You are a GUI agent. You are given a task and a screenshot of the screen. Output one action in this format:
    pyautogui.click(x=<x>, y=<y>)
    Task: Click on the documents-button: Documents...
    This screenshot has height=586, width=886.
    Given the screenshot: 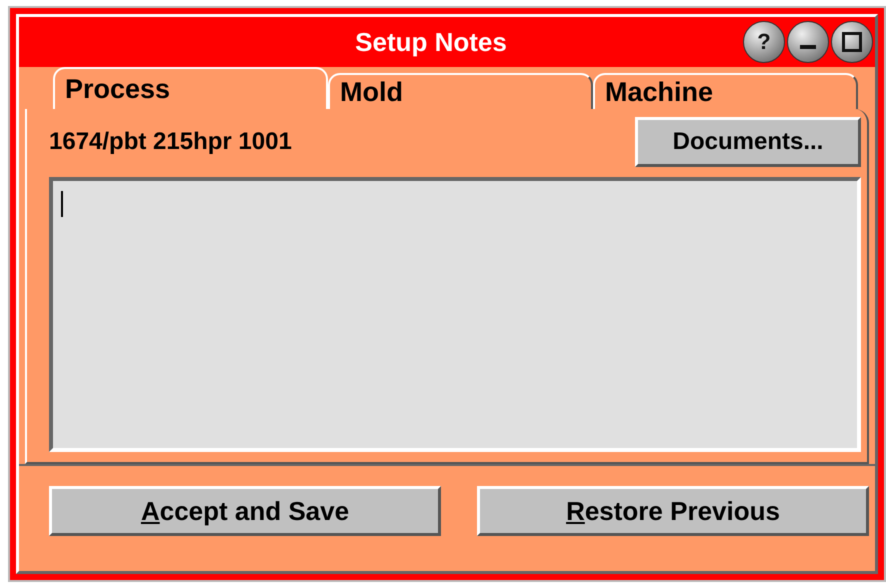 What is the action you would take?
    pyautogui.click(x=748, y=142)
    